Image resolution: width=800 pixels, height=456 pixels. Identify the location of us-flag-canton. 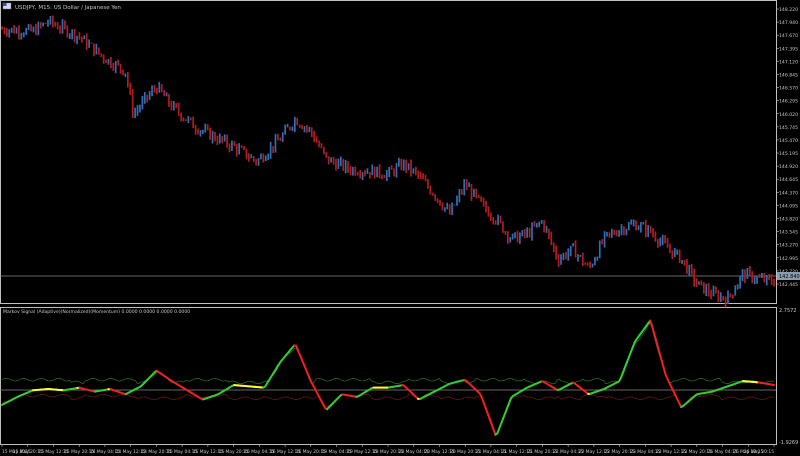
(5, 4).